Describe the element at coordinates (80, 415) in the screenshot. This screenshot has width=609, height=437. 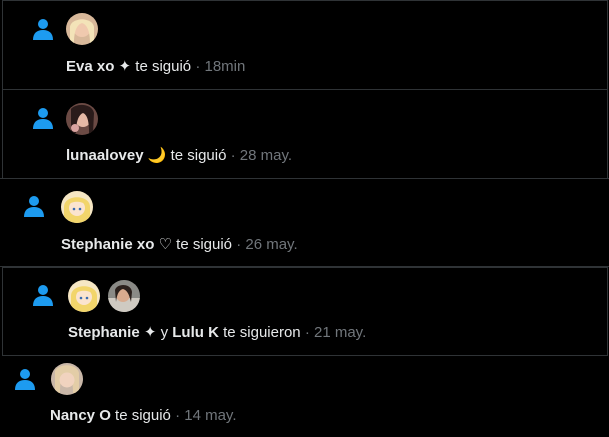
I see `user-name: Nancy O` at that location.